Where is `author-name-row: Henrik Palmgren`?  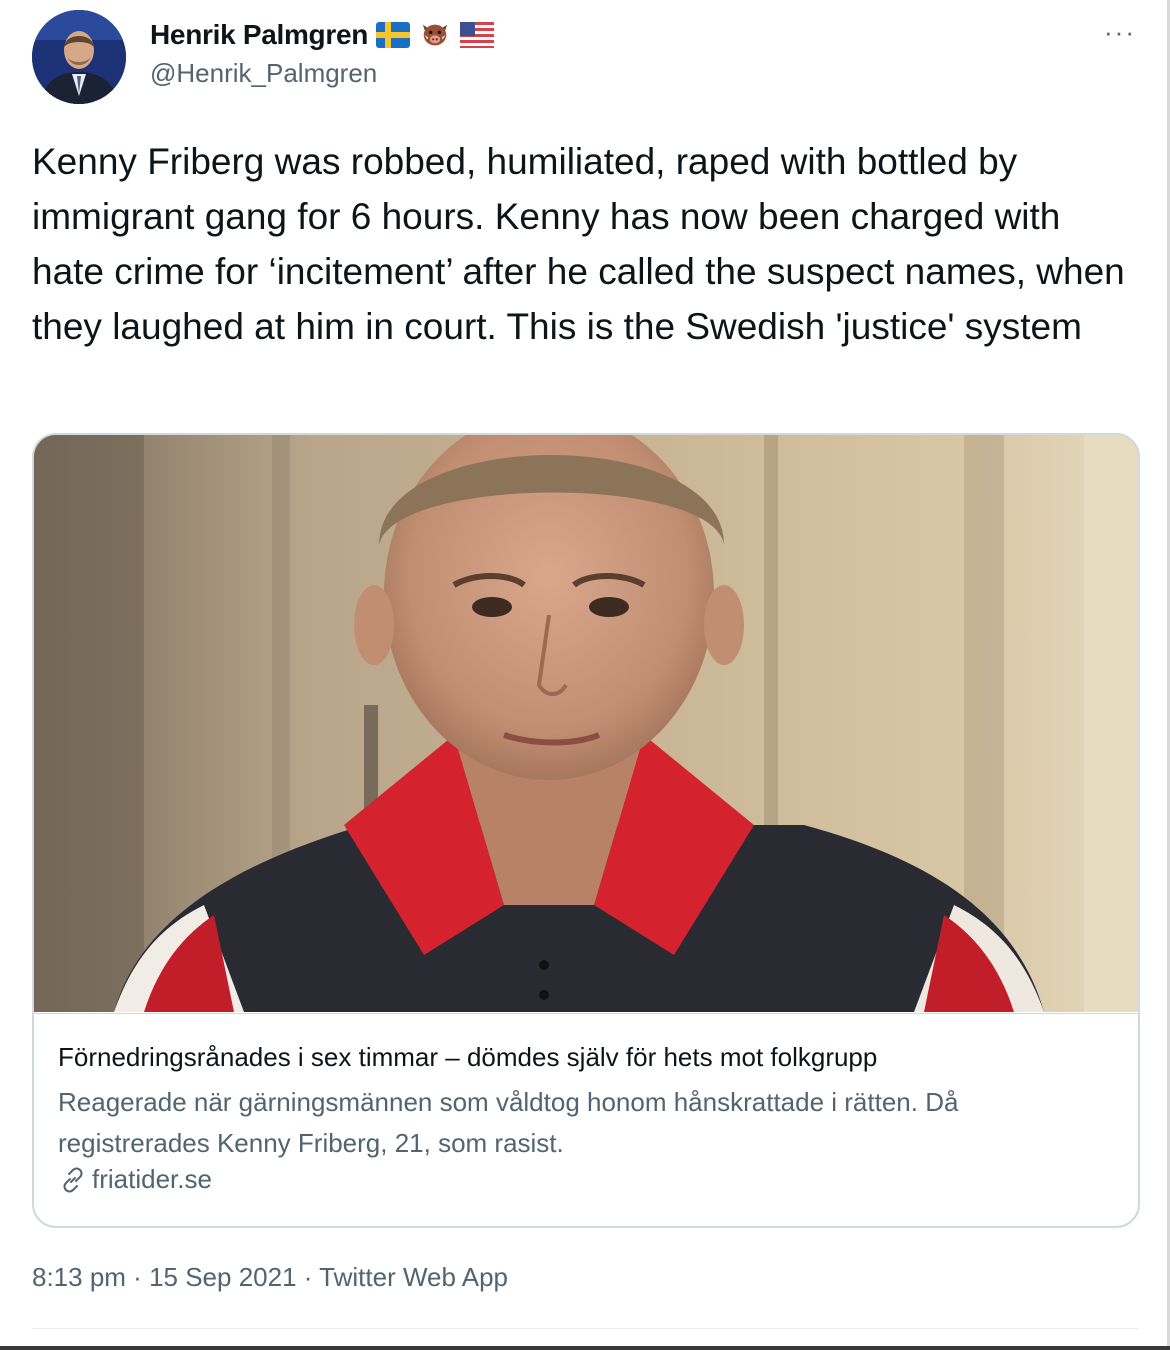
author-name-row: Henrik Palmgren is located at coordinates (322, 35).